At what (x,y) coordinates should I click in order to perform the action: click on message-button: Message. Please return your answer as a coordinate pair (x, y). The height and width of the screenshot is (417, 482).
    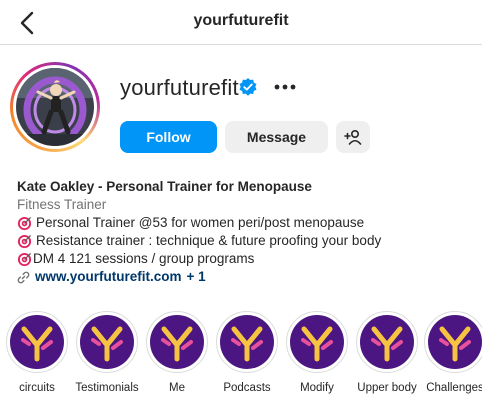
    Looking at the image, I should click on (276, 137).